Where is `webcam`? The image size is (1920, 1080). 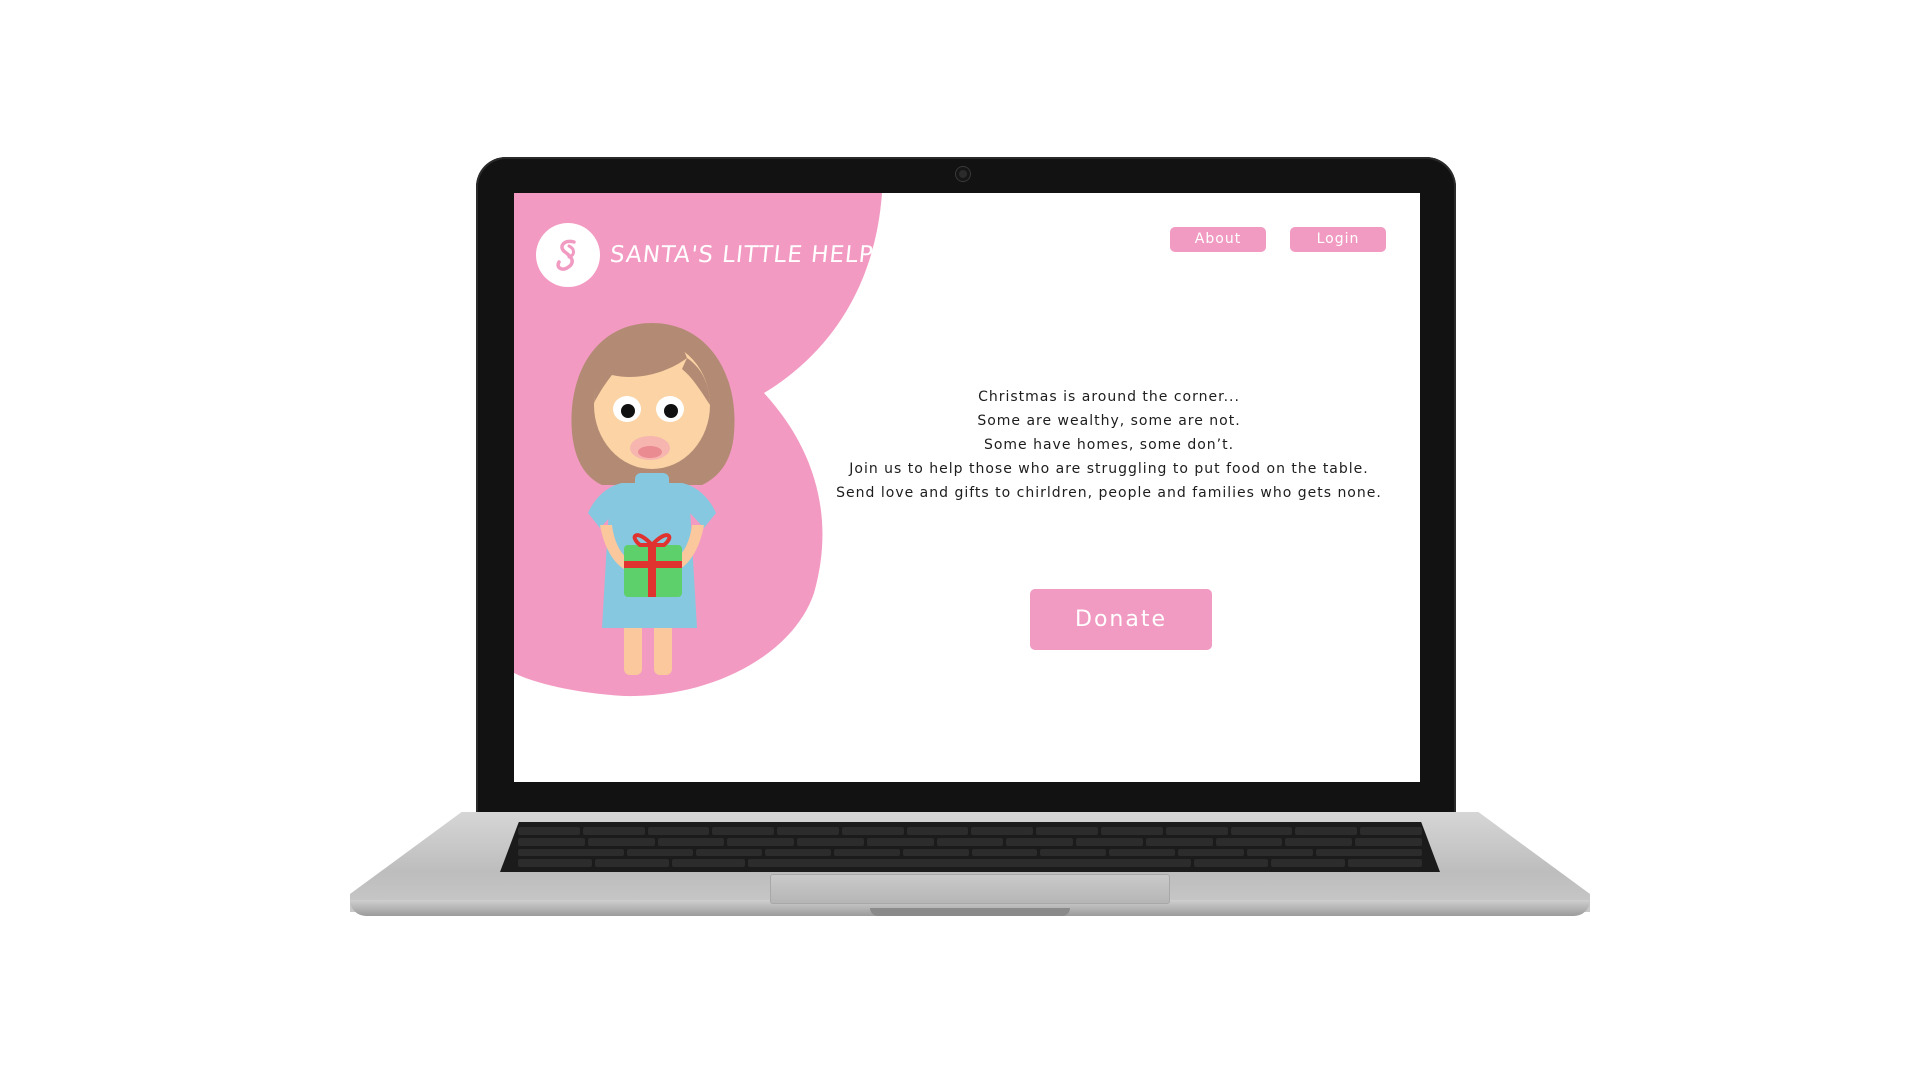
webcam is located at coordinates (963, 174).